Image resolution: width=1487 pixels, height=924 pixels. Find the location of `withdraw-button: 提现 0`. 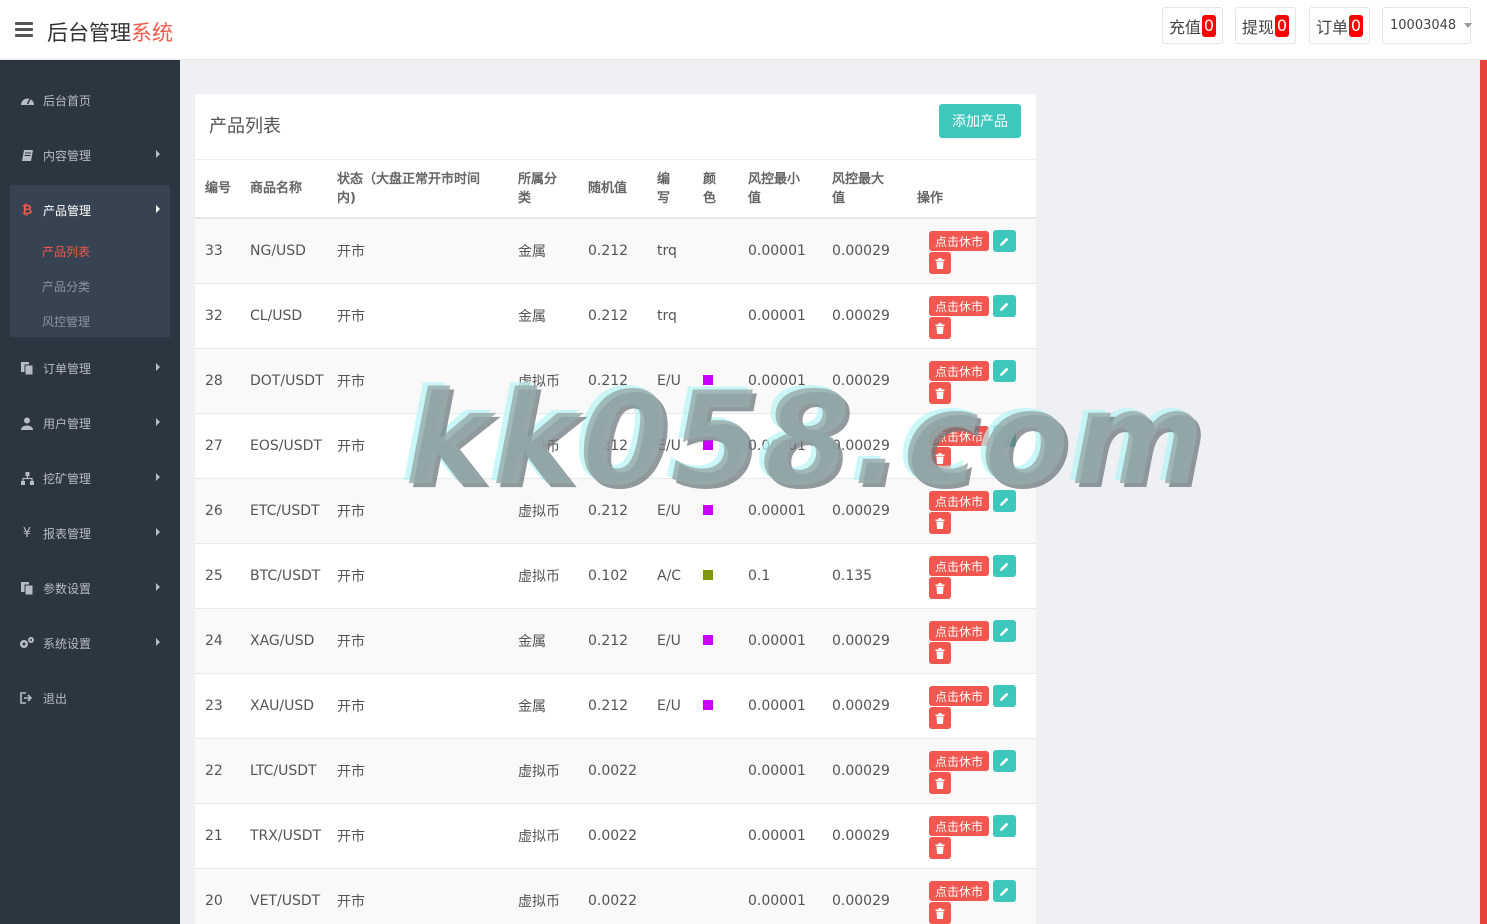

withdraw-button: 提现 0 is located at coordinates (1266, 25).